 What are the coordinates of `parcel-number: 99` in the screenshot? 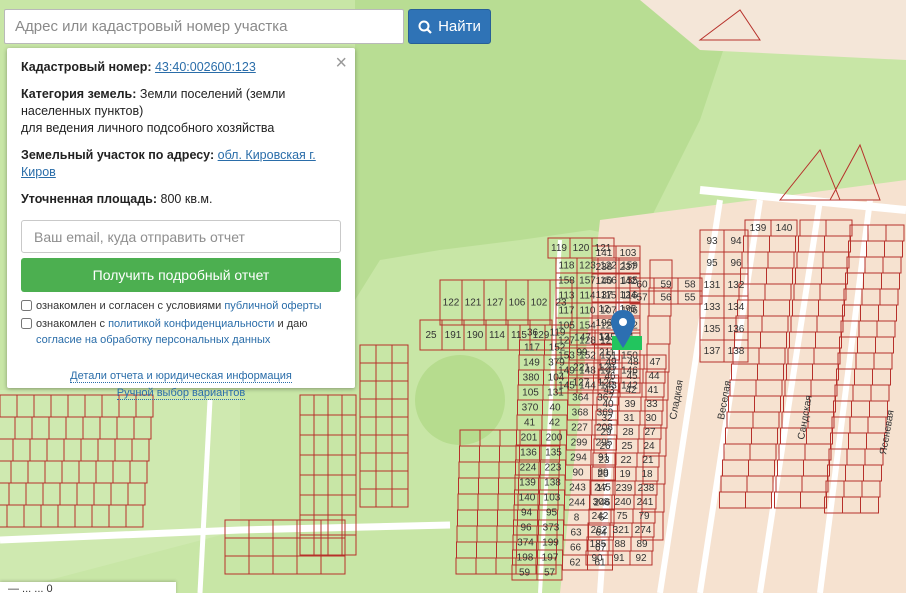 It's located at (582, 353).